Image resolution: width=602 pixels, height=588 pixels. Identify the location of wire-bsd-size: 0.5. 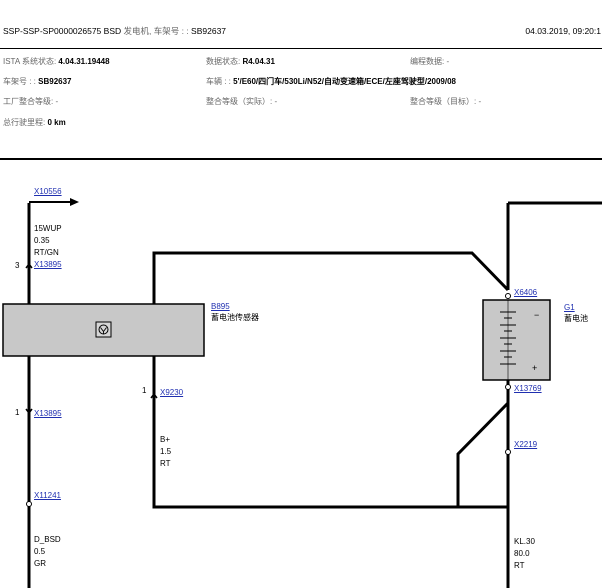
(40, 551).